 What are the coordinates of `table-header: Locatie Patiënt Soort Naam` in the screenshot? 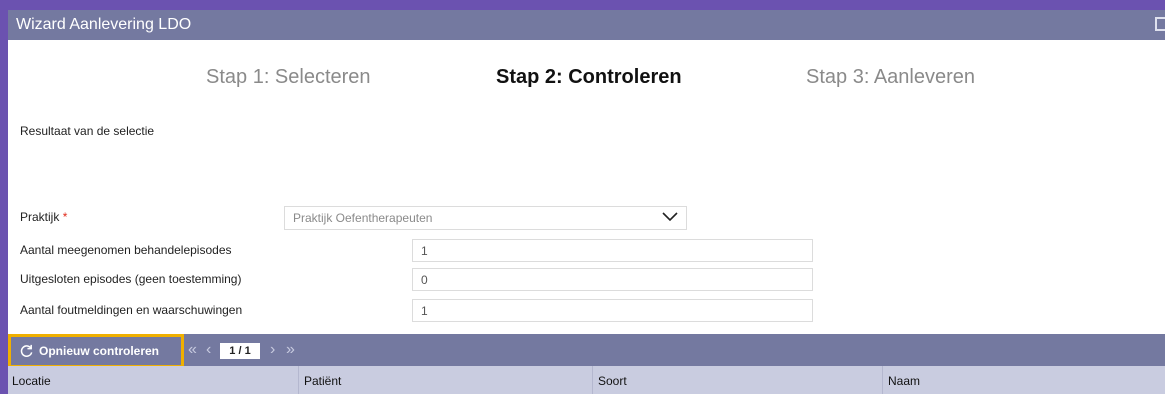 It's located at (586, 380).